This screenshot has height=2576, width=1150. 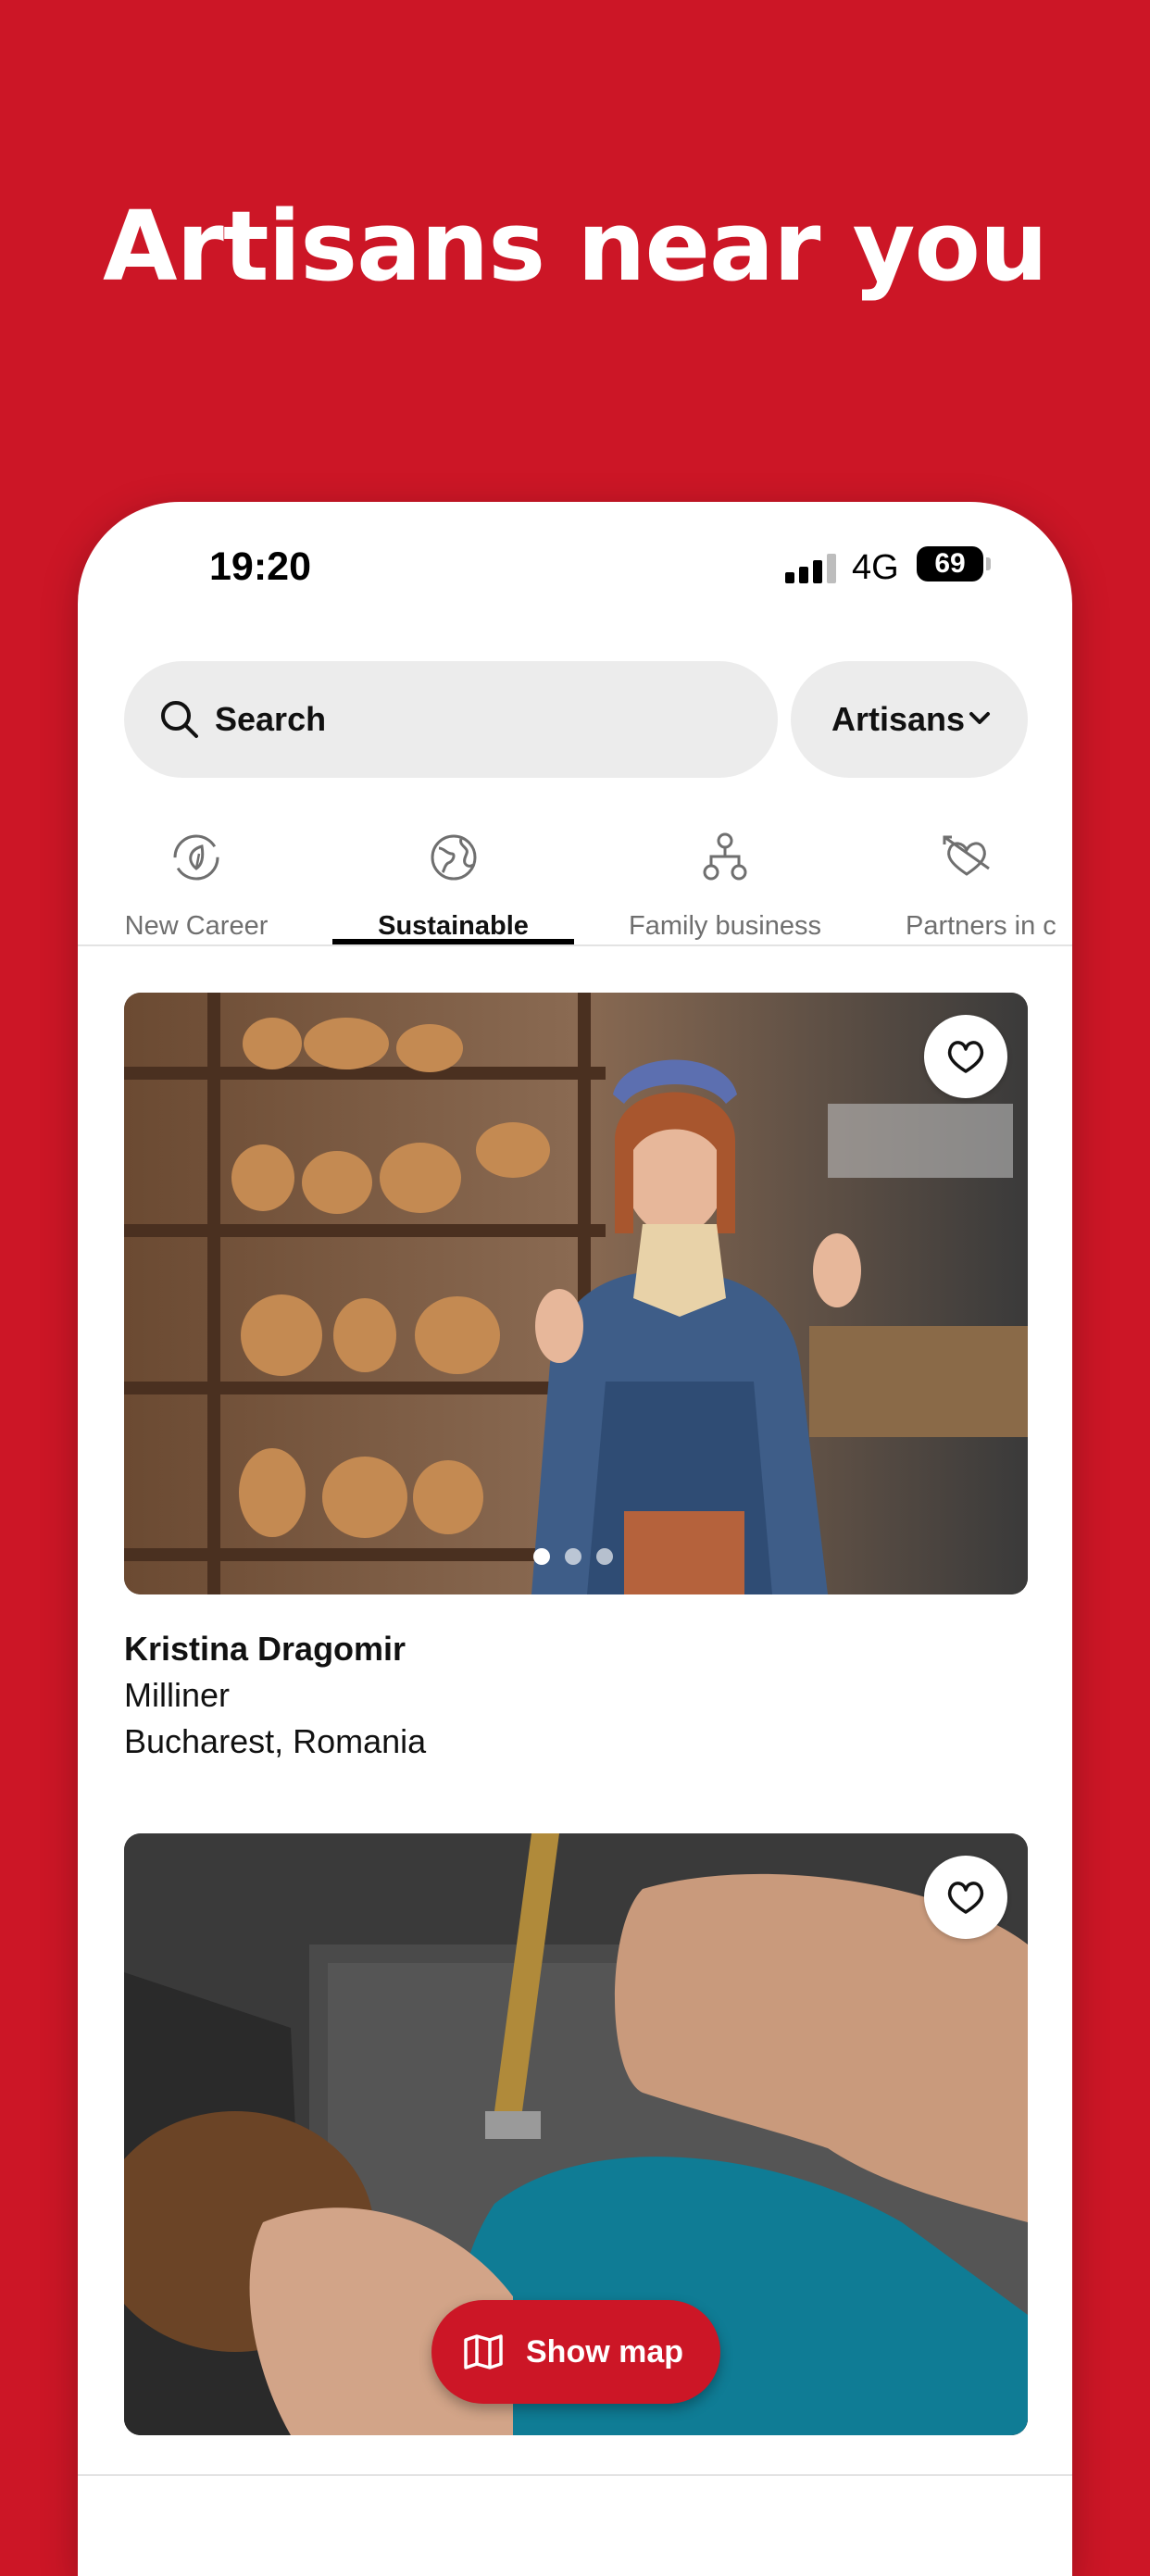 I want to click on chevron-down-icon, so click(x=980, y=718).